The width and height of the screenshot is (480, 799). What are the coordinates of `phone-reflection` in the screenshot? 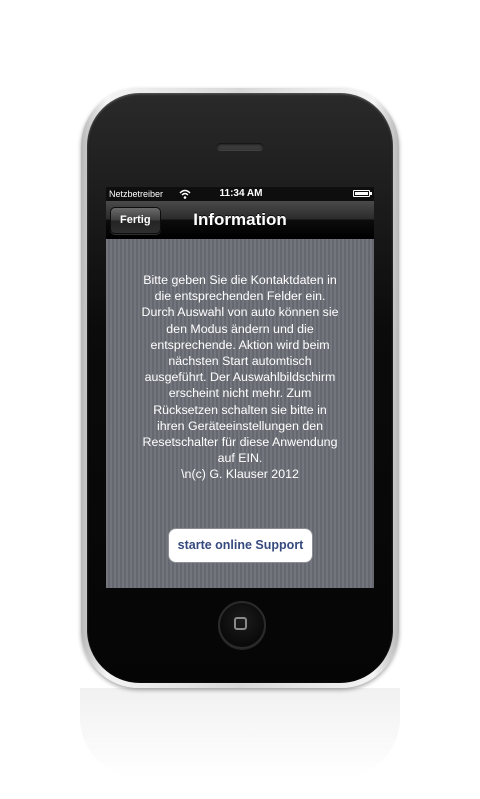 It's located at (240, 733).